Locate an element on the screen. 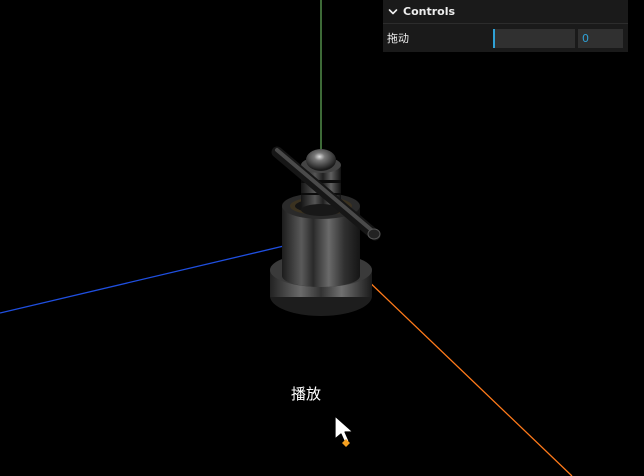 This screenshot has height=476, width=644. drag-value-input is located at coordinates (600, 38).